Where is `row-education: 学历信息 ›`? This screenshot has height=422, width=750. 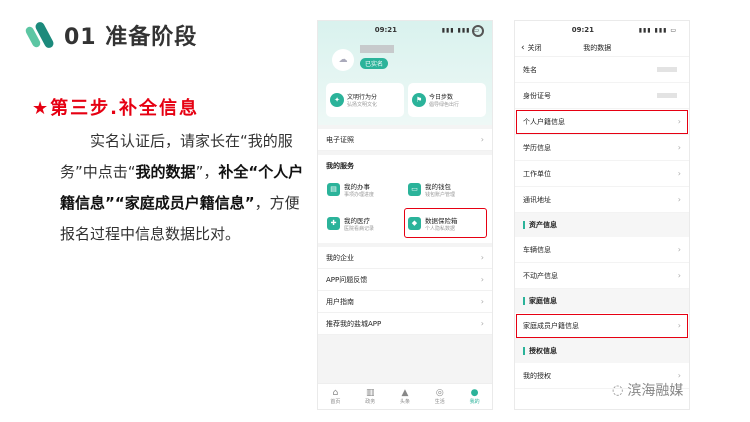 row-education: 学历信息 › is located at coordinates (602, 148).